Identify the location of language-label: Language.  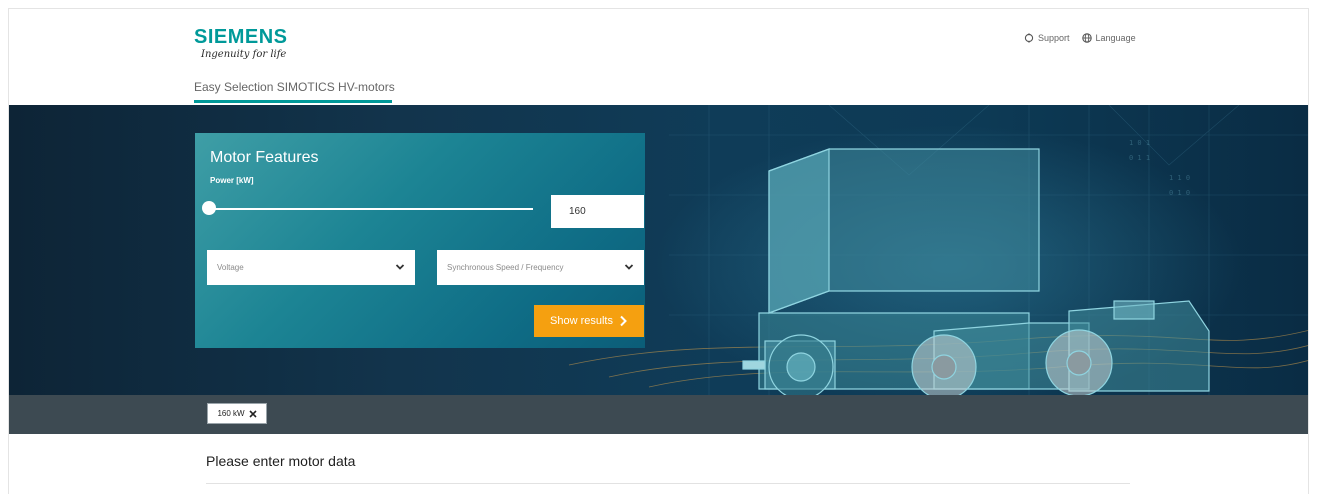
(1115, 38).